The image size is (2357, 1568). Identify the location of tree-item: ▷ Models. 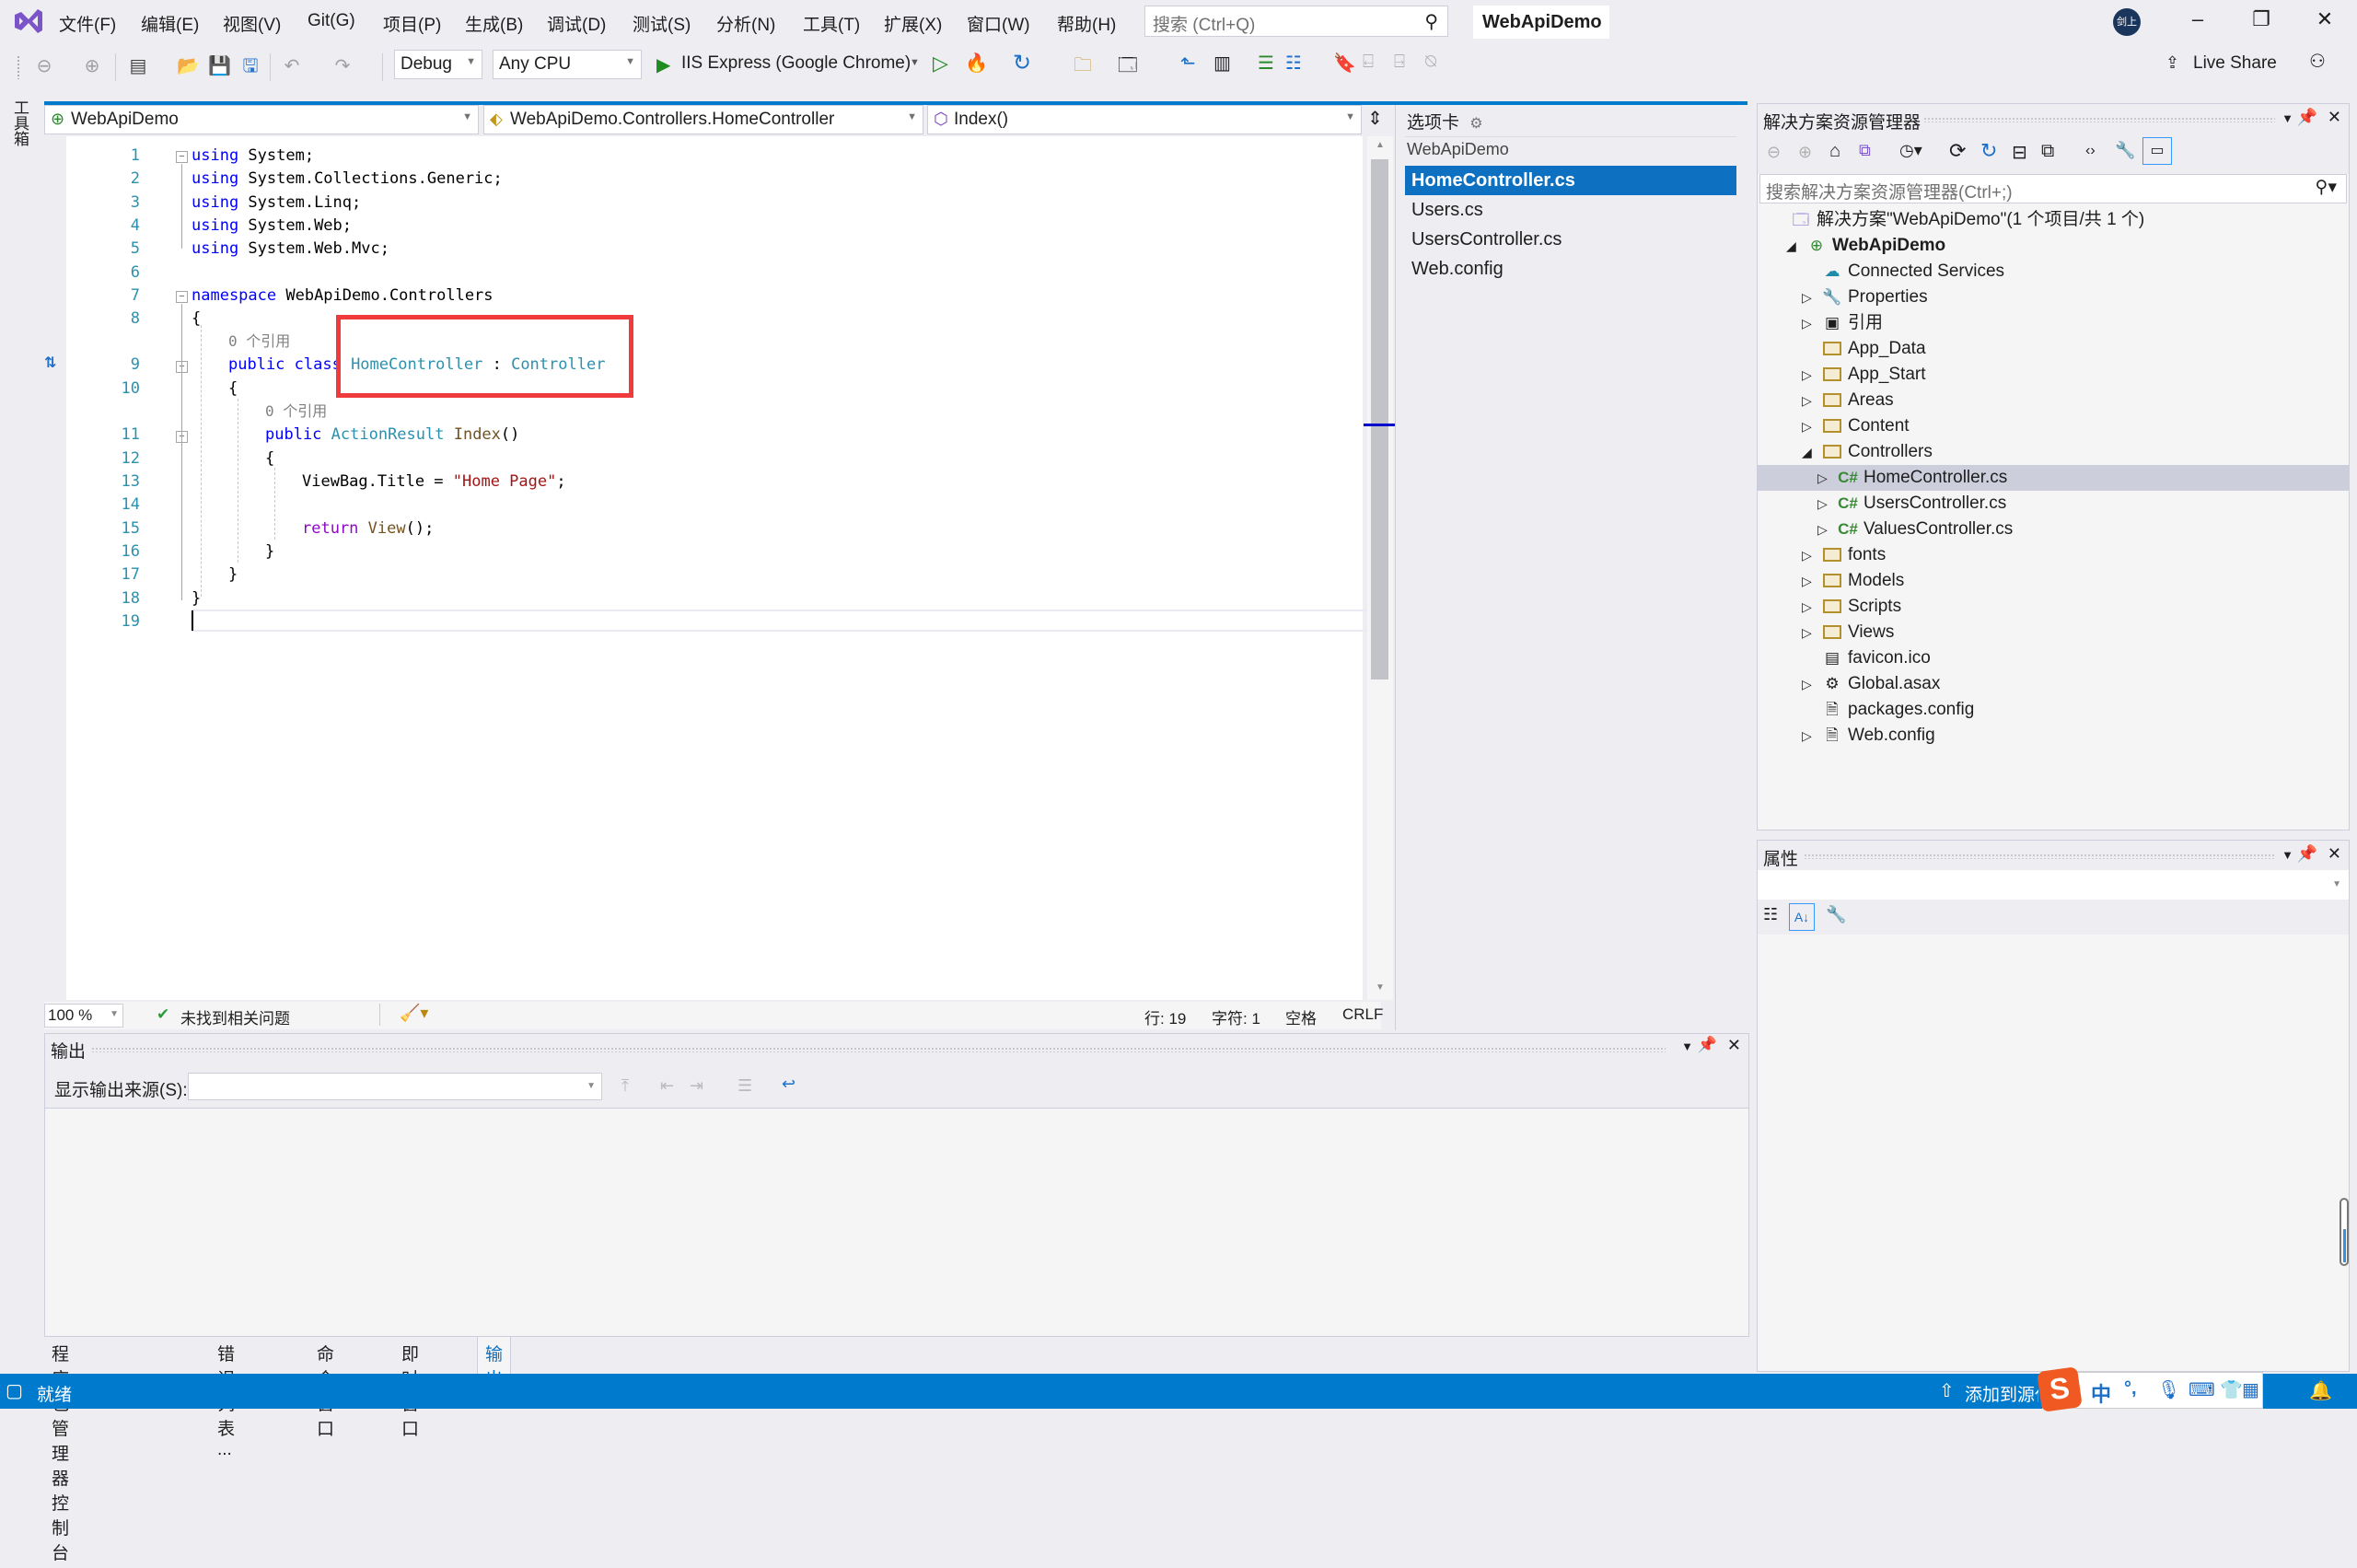
(2053, 581).